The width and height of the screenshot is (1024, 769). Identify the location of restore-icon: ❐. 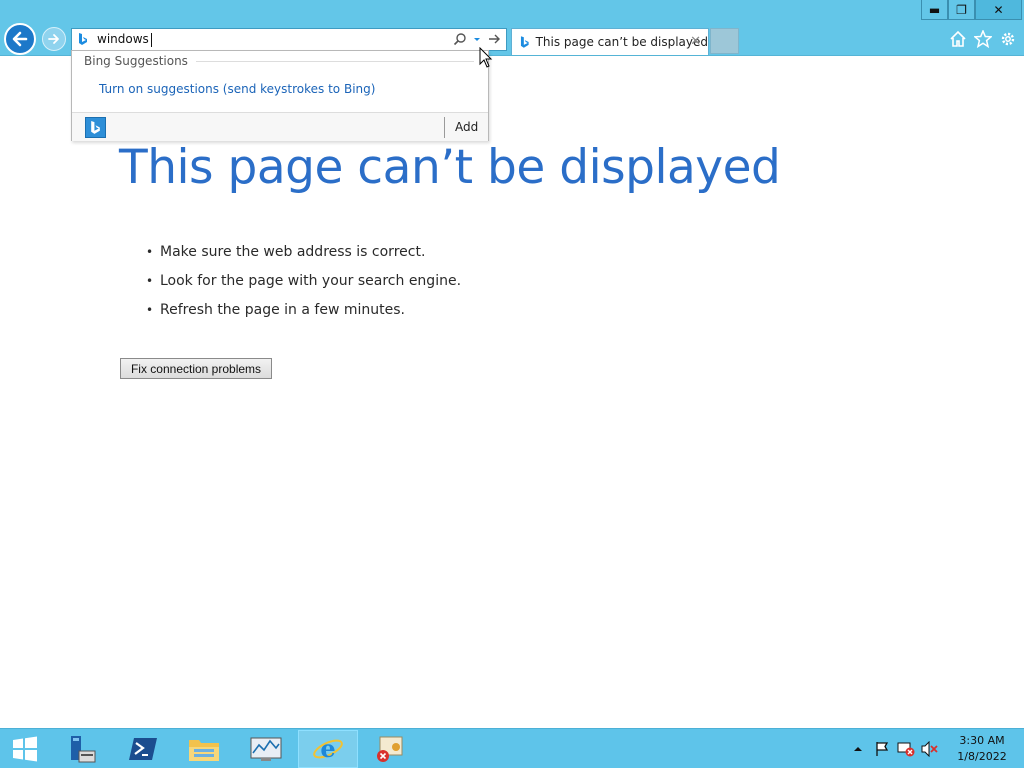
(961, 9).